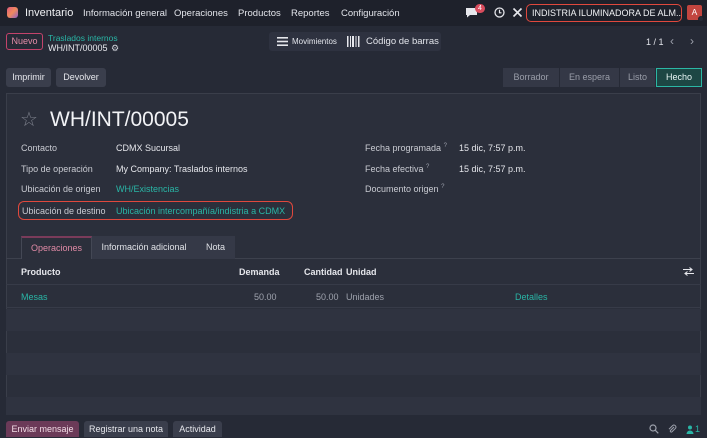 The image size is (707, 438). I want to click on gear-icon: ⚙, so click(115, 48).